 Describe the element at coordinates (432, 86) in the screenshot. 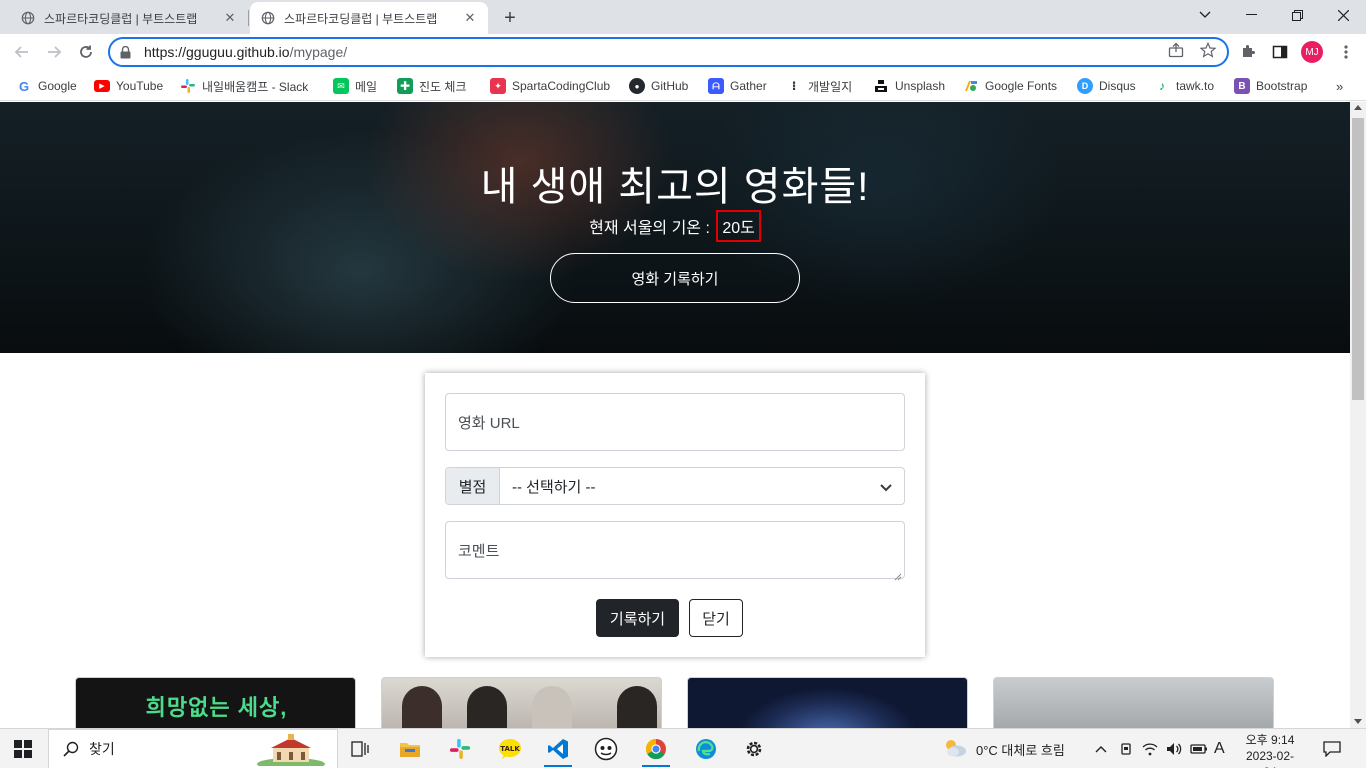

I see `bookmark-progress-check: ✚ 진도 체크` at that location.